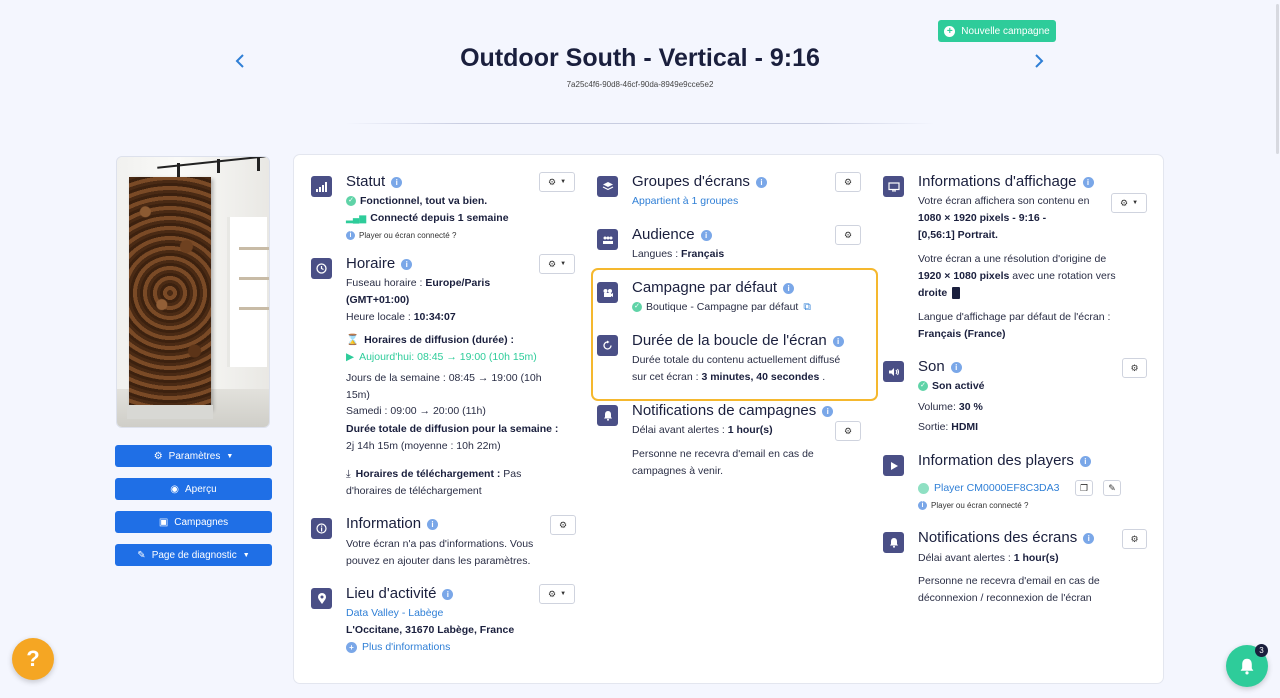 The image size is (1280, 698). Describe the element at coordinates (962, 334) in the screenshot. I see `default-language-value: Français (France)` at that location.